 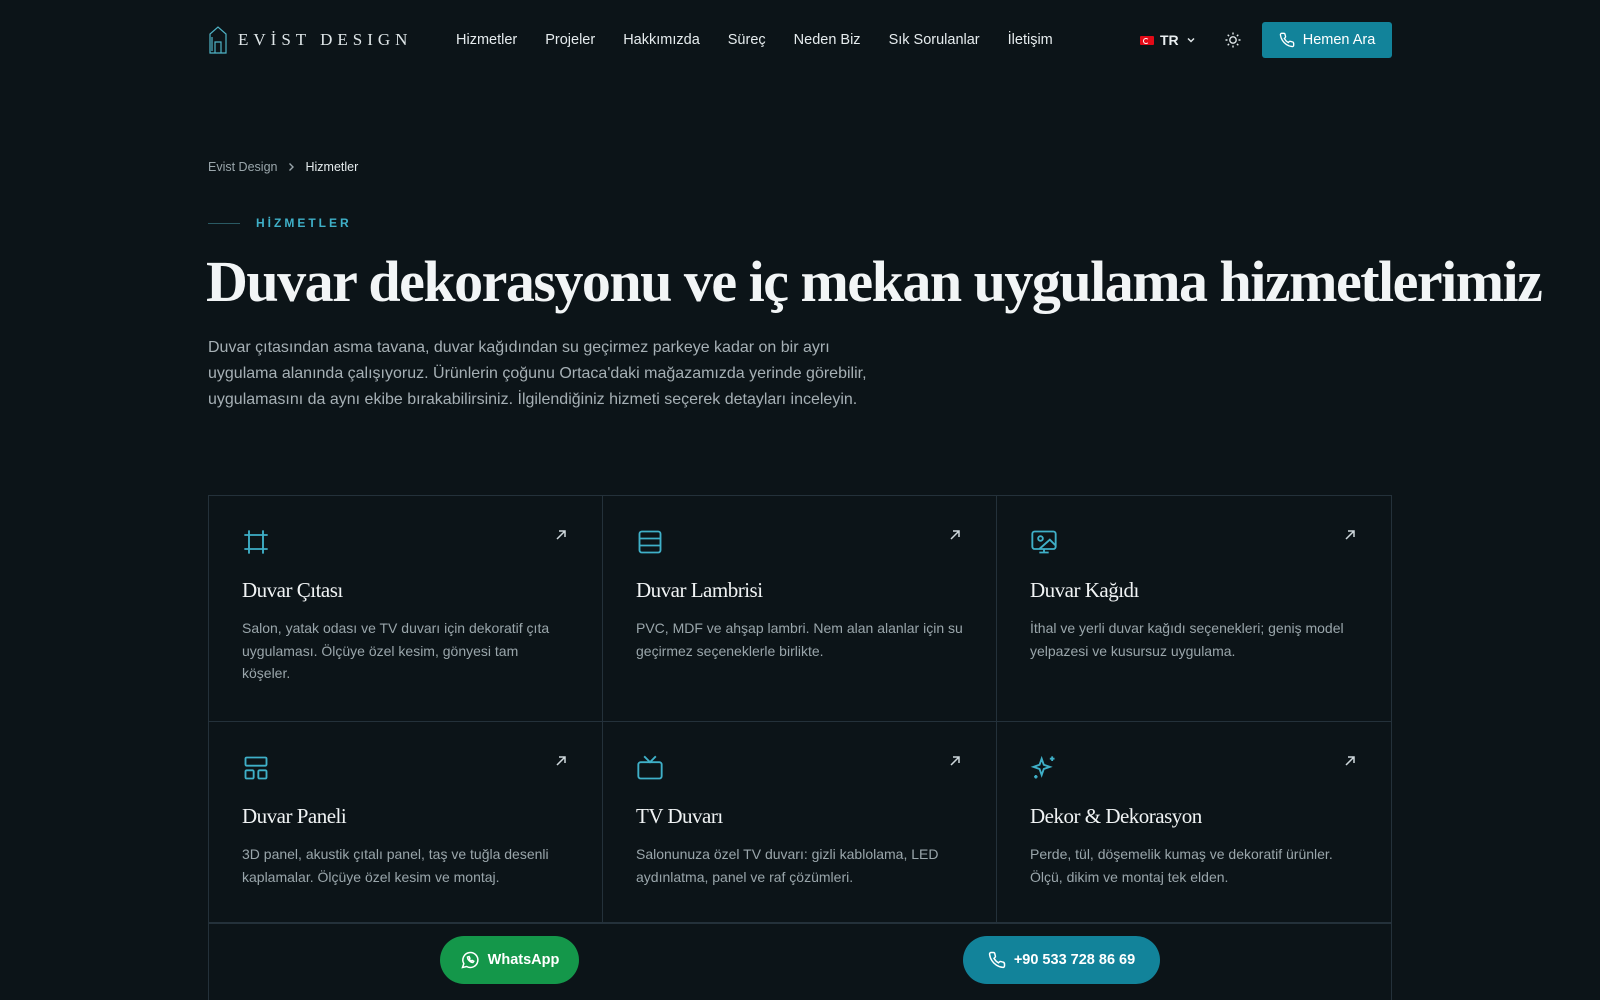 What do you see at coordinates (486, 40) in the screenshot?
I see `nav-hizmetler: Hizmetler` at bounding box center [486, 40].